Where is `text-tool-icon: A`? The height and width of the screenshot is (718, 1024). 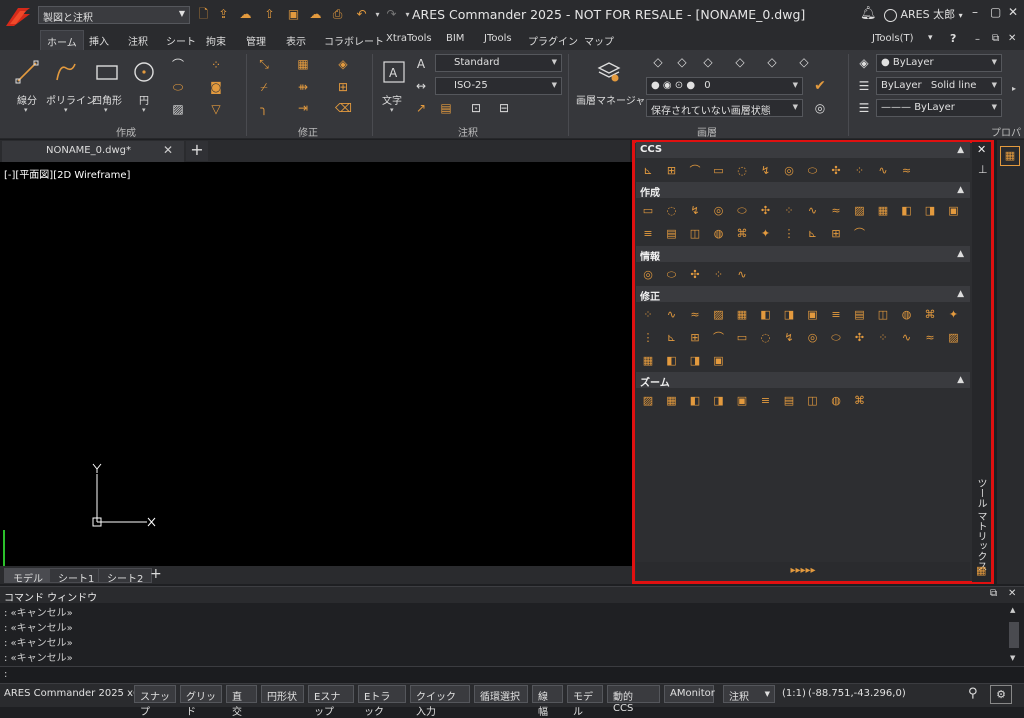
text-tool-icon: A is located at coordinates (394, 72).